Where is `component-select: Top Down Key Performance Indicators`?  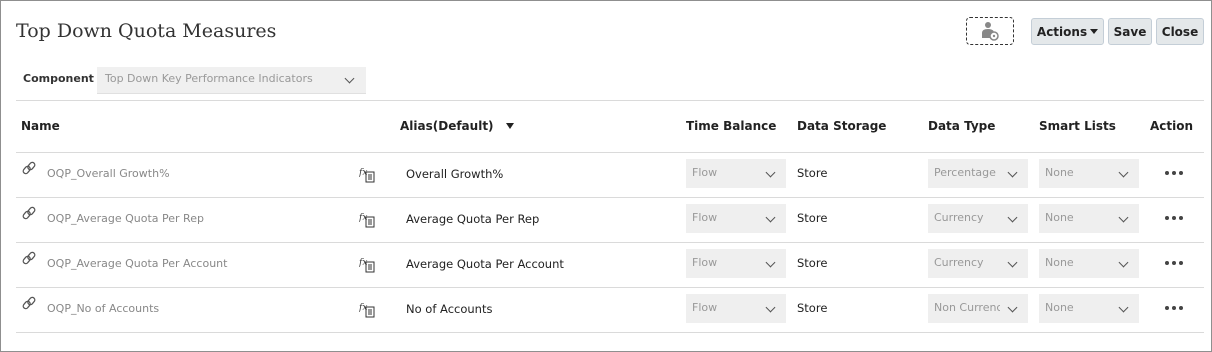 component-select: Top Down Key Performance Indicators is located at coordinates (231, 80).